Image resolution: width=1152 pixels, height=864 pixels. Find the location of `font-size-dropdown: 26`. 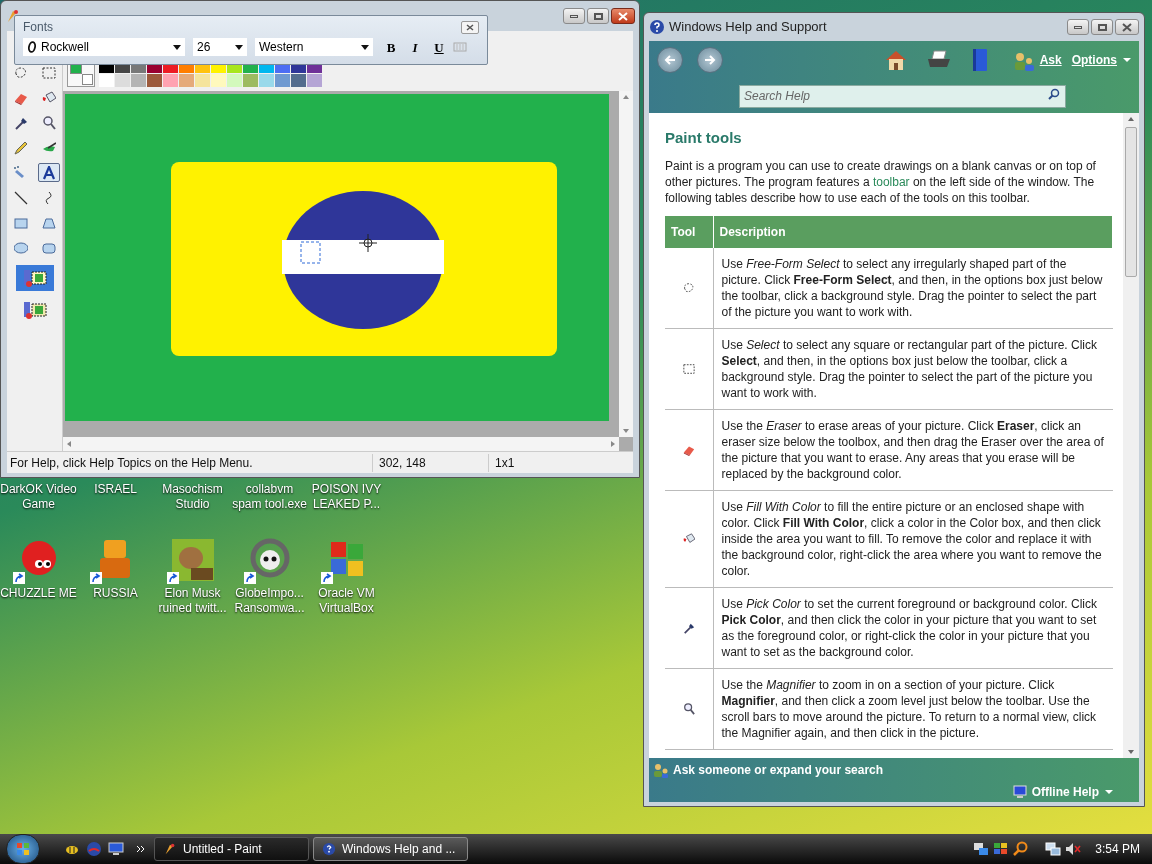

font-size-dropdown: 26 is located at coordinates (220, 47).